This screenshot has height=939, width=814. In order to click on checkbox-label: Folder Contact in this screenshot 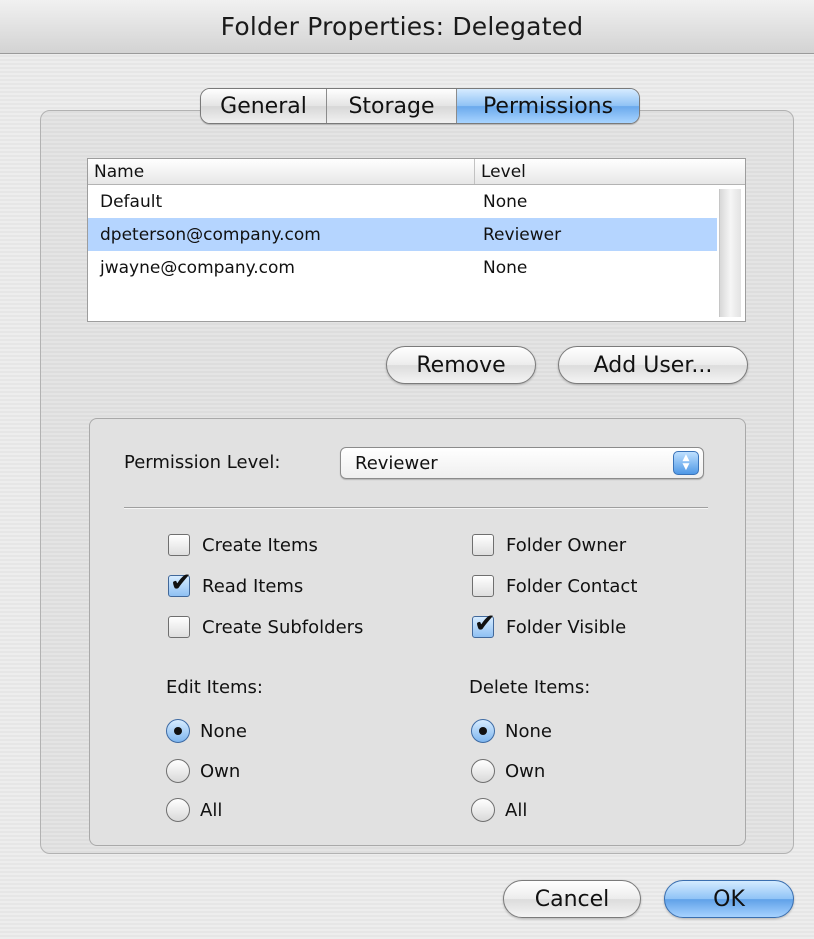, I will do `click(572, 586)`.